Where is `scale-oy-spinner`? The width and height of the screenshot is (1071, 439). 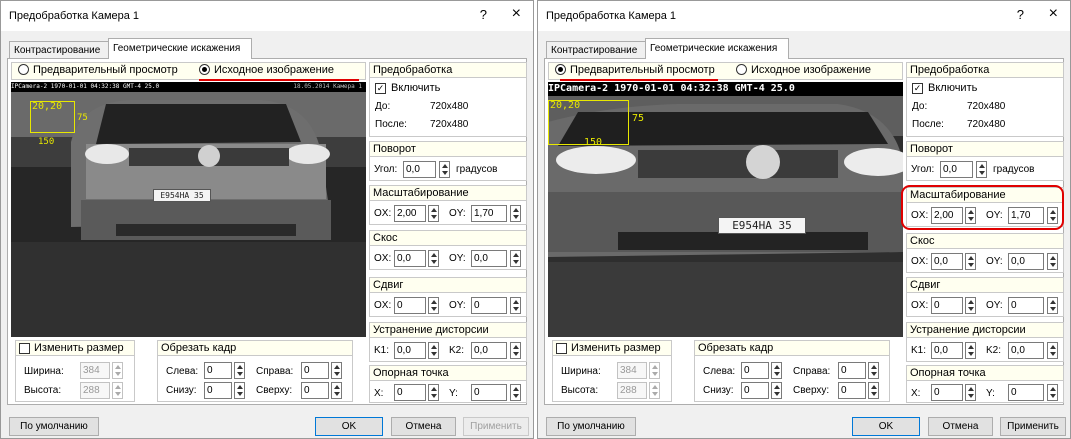 scale-oy-spinner is located at coordinates (515, 213).